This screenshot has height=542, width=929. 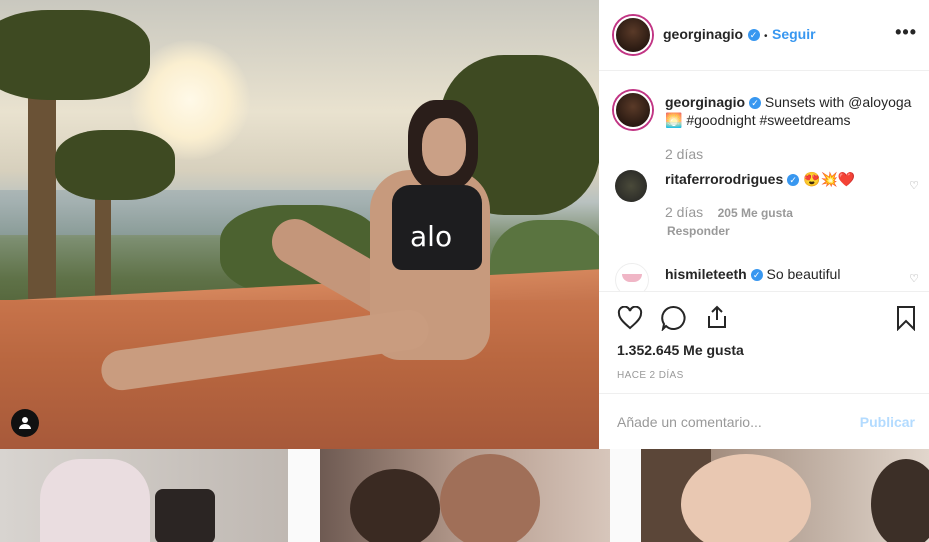 I want to click on top-logo: alo, so click(x=431, y=236).